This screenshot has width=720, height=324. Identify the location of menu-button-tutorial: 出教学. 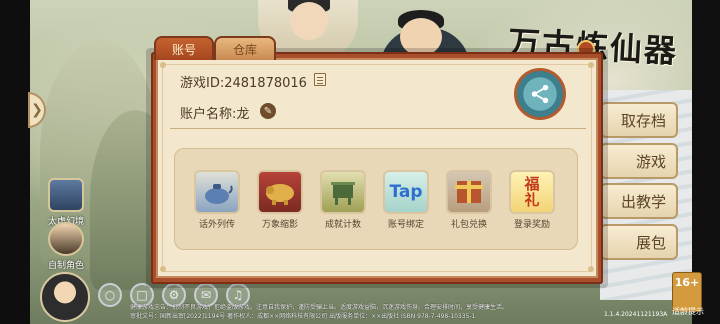
(639, 201).